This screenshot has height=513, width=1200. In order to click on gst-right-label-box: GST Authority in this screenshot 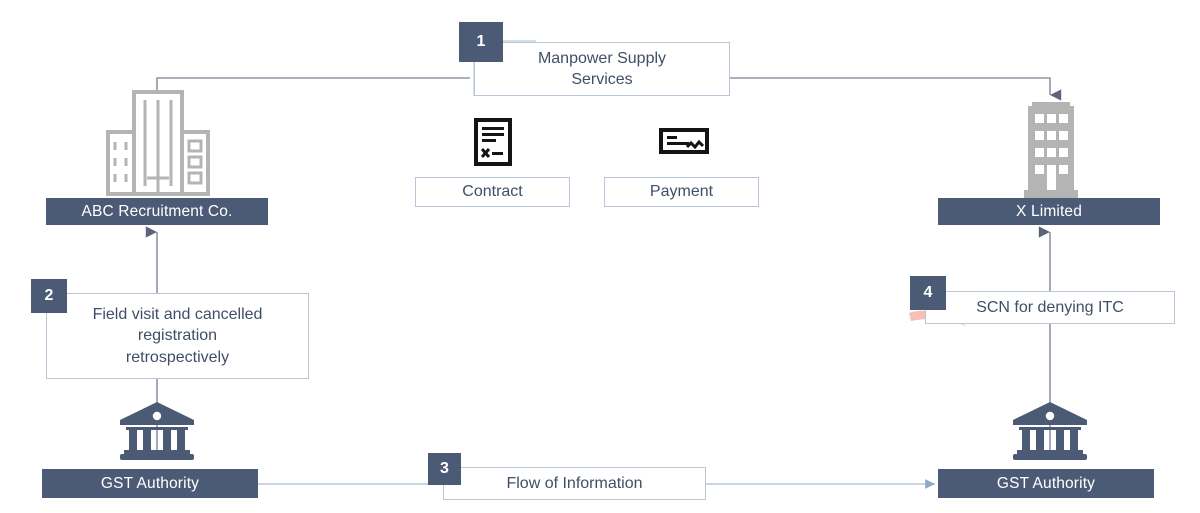, I will do `click(1046, 483)`.